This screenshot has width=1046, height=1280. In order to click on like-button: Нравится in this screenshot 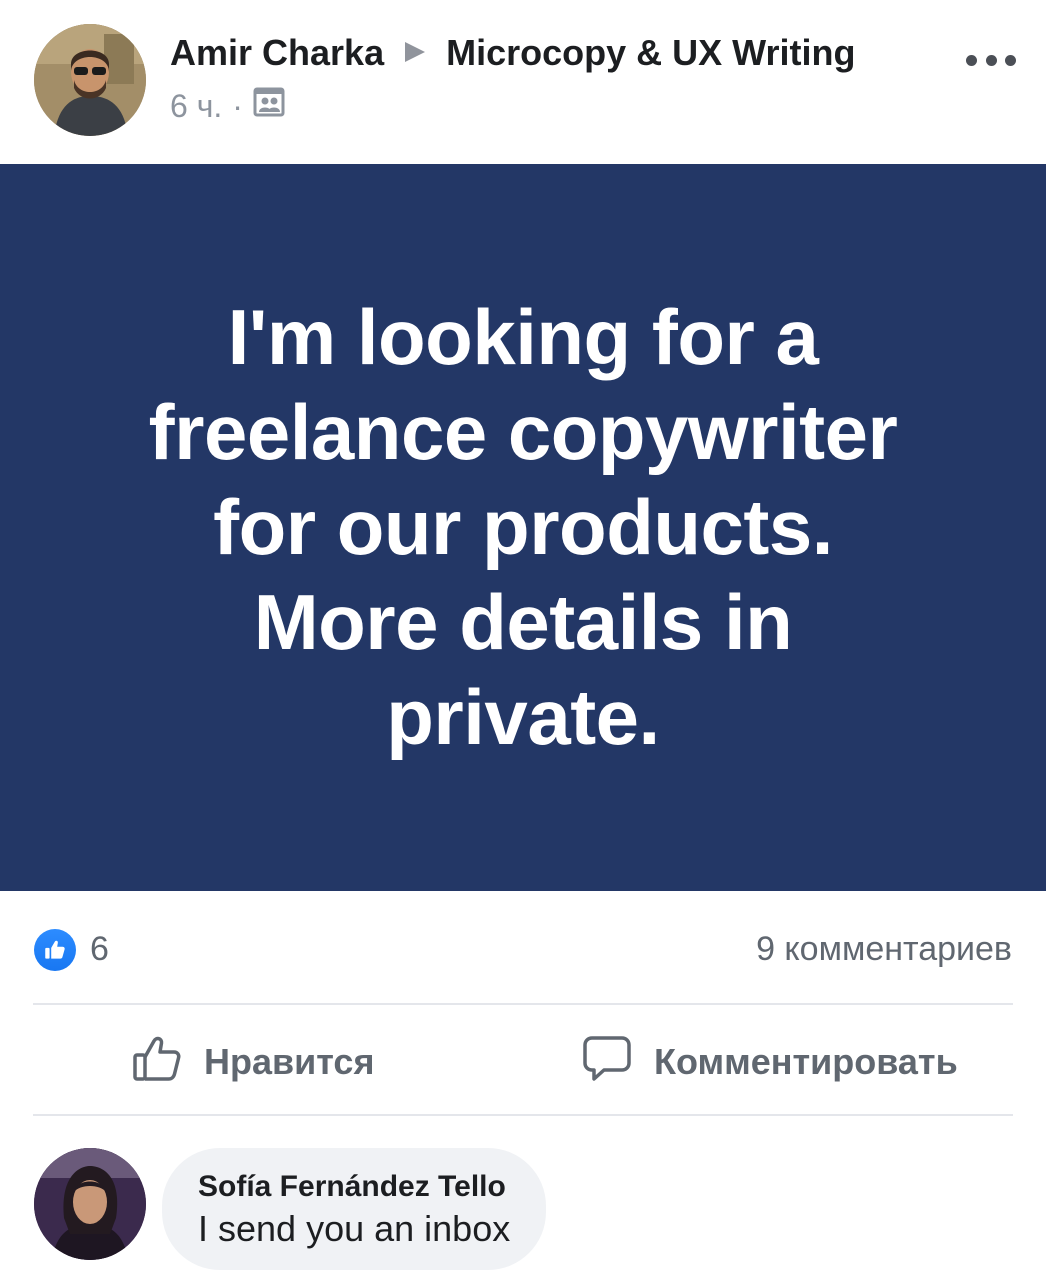, I will do `click(253, 1062)`.